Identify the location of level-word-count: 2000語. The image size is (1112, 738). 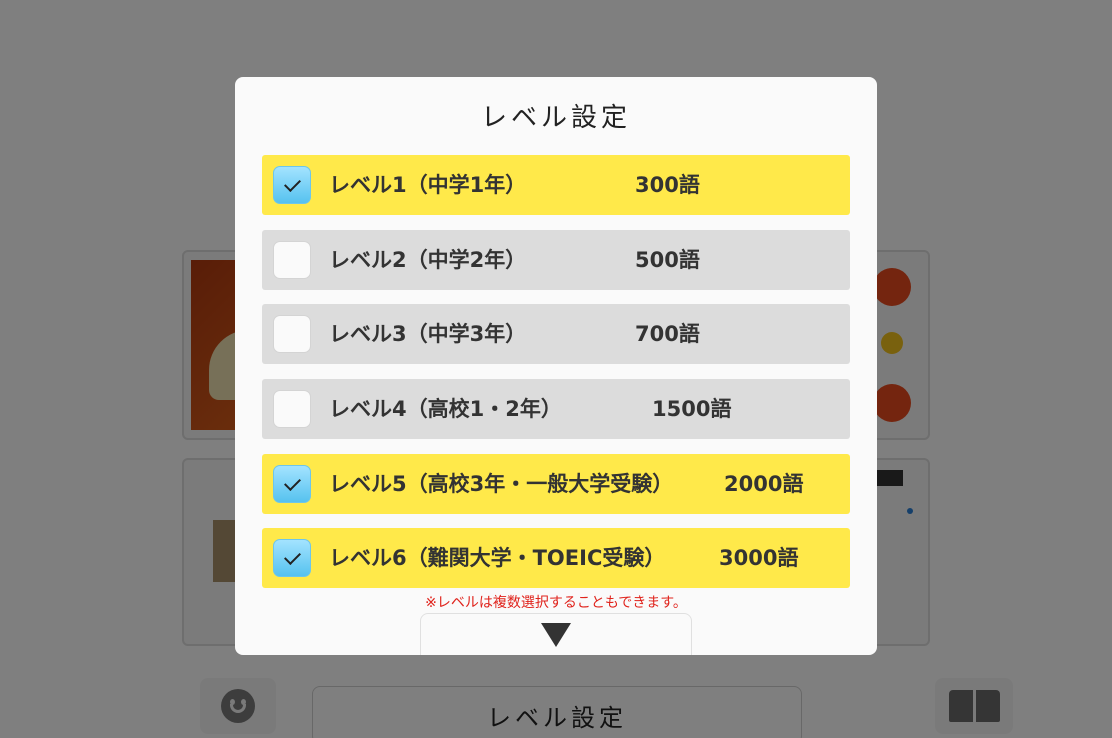
(764, 484).